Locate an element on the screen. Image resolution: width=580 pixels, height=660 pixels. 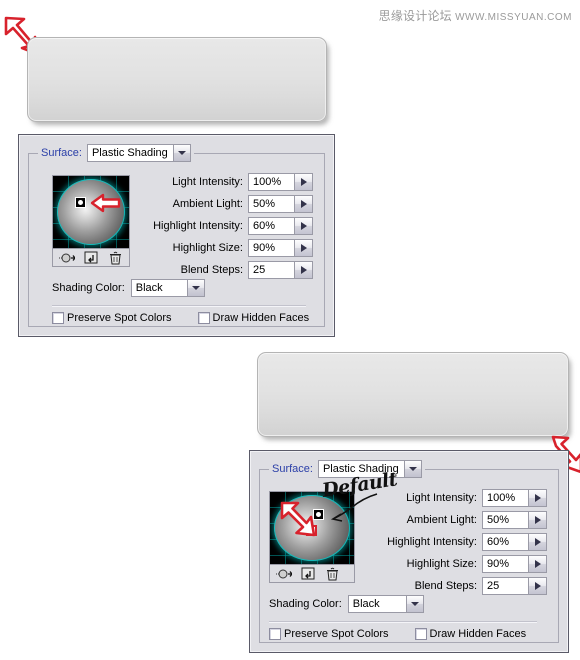
checkbox-row-two: Preserve Spot Colors Draw Hidden Faces is located at coordinates (397, 634).